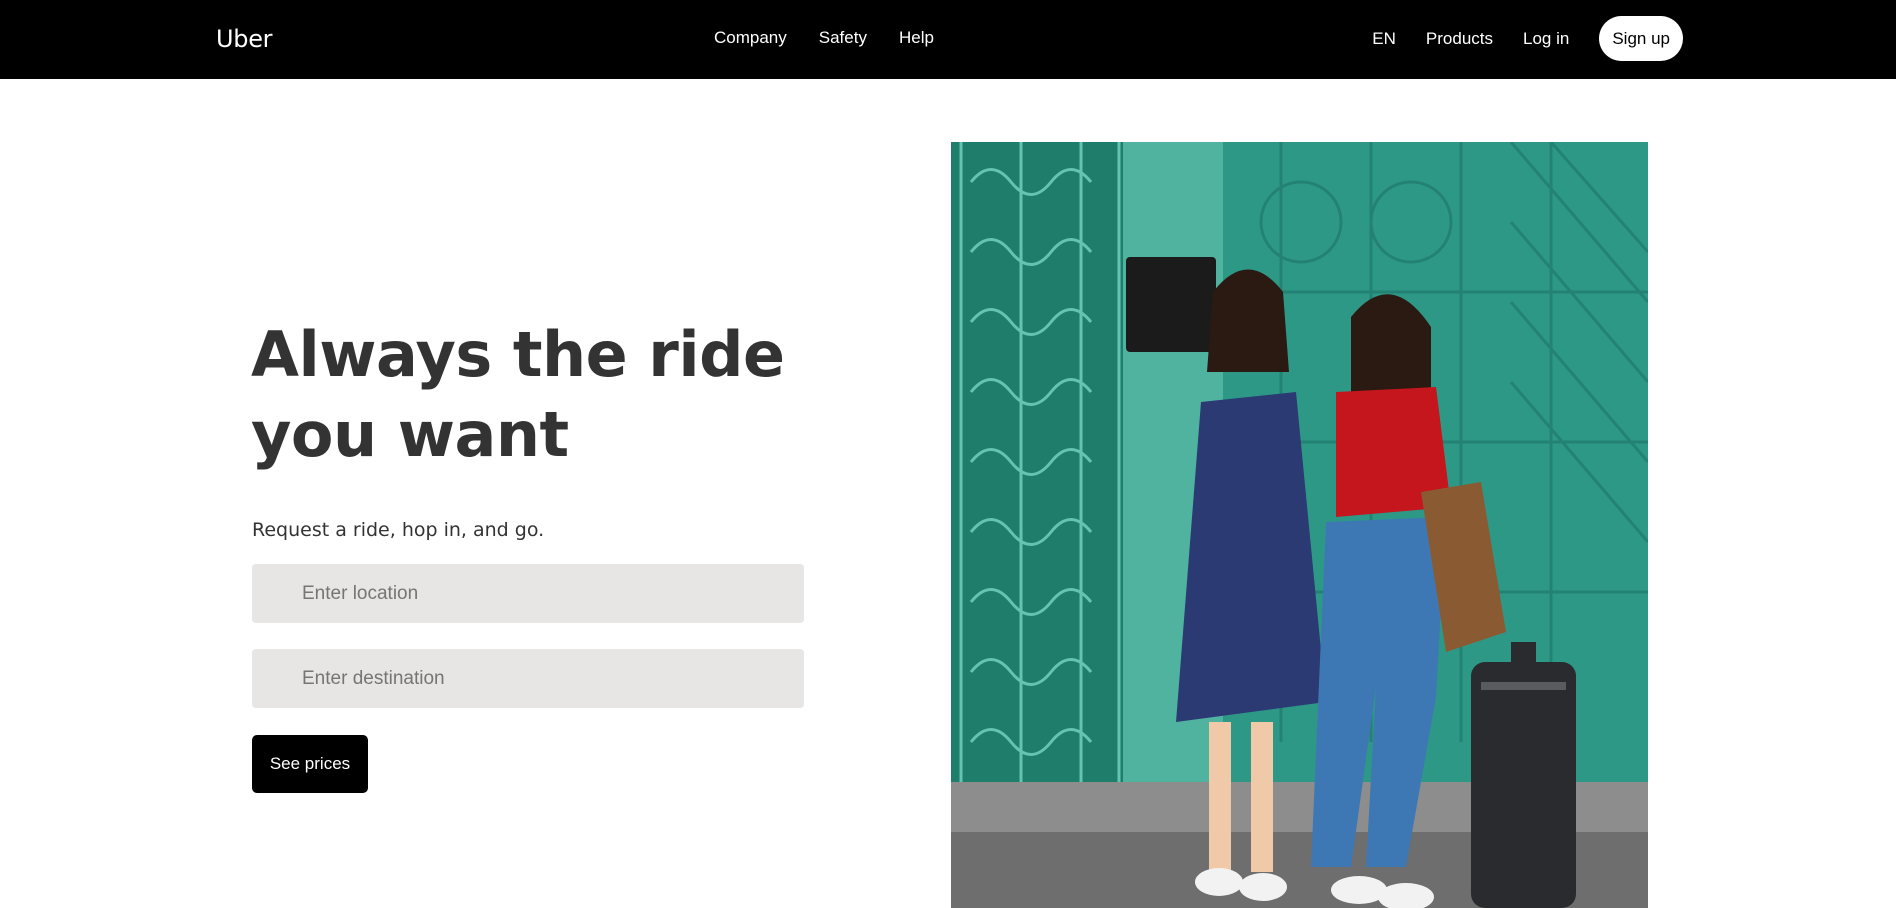 This screenshot has width=1896, height=908. Describe the element at coordinates (528, 678) in the screenshot. I see `destination-input` at that location.